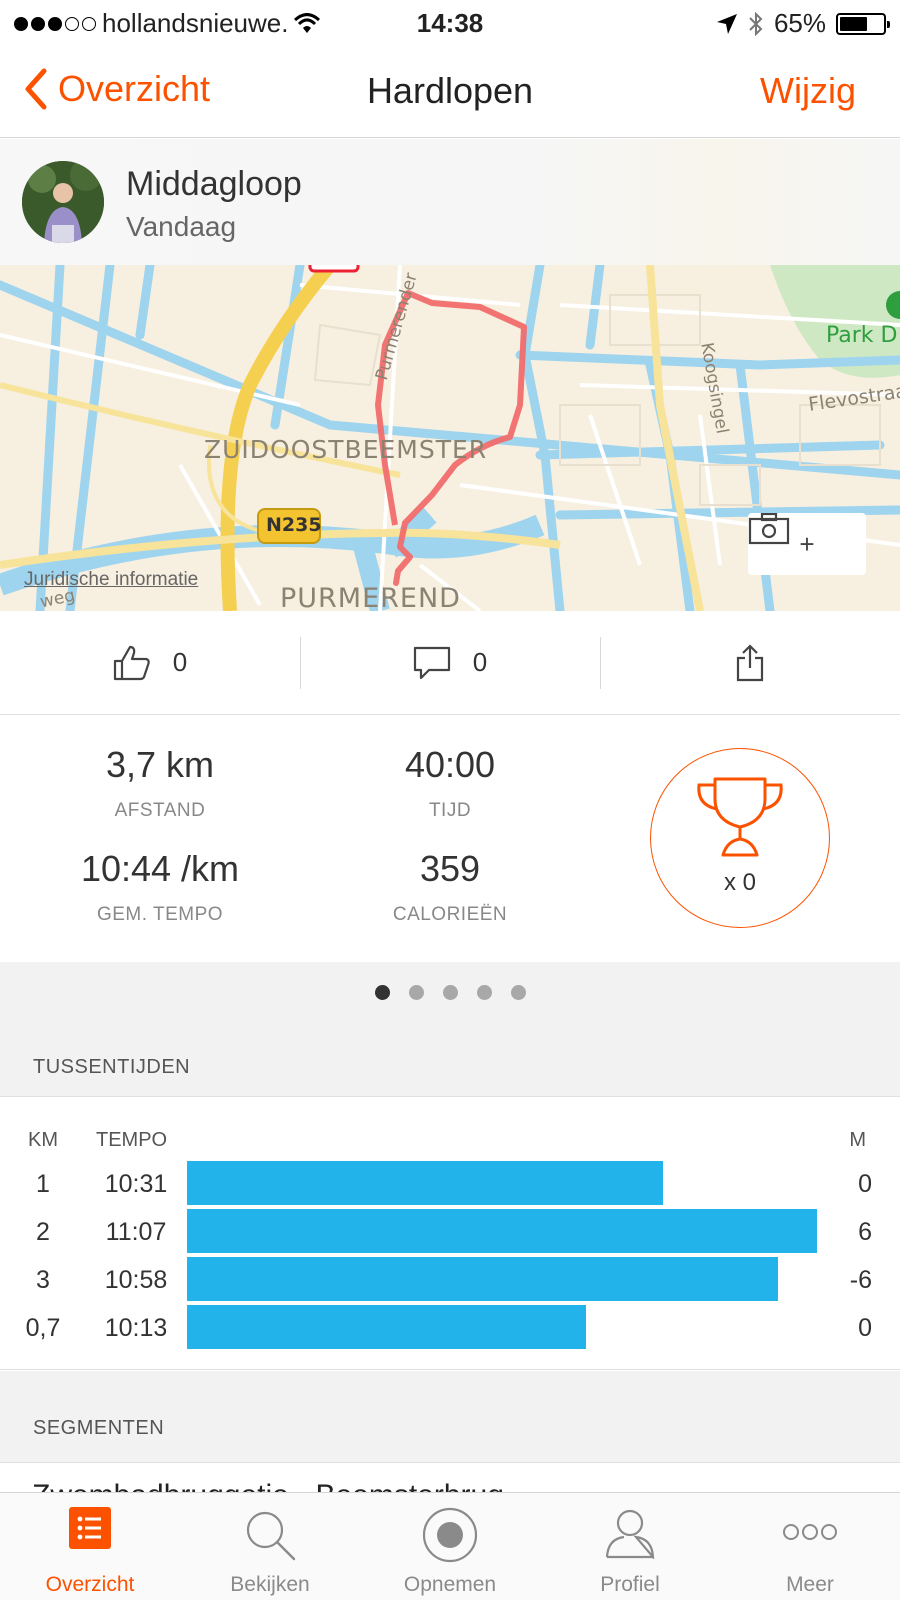 Image resolution: width=900 pixels, height=1600 pixels. I want to click on distance-stat: 3,7 km AFSTAND, so click(160, 783).